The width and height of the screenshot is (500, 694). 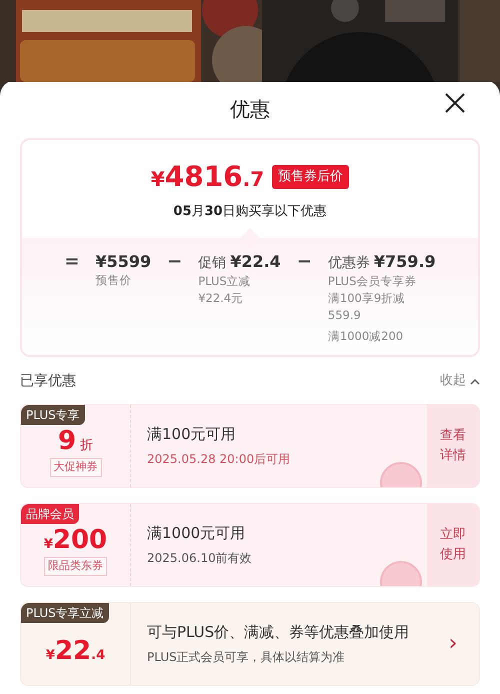 What do you see at coordinates (475, 381) in the screenshot?
I see `chevron-up-icon` at bounding box center [475, 381].